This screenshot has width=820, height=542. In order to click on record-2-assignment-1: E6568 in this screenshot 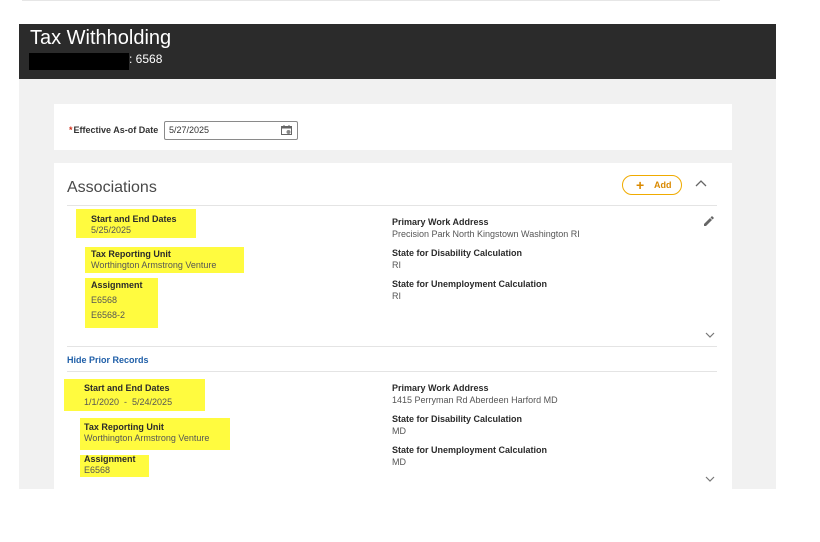, I will do `click(97, 470)`.